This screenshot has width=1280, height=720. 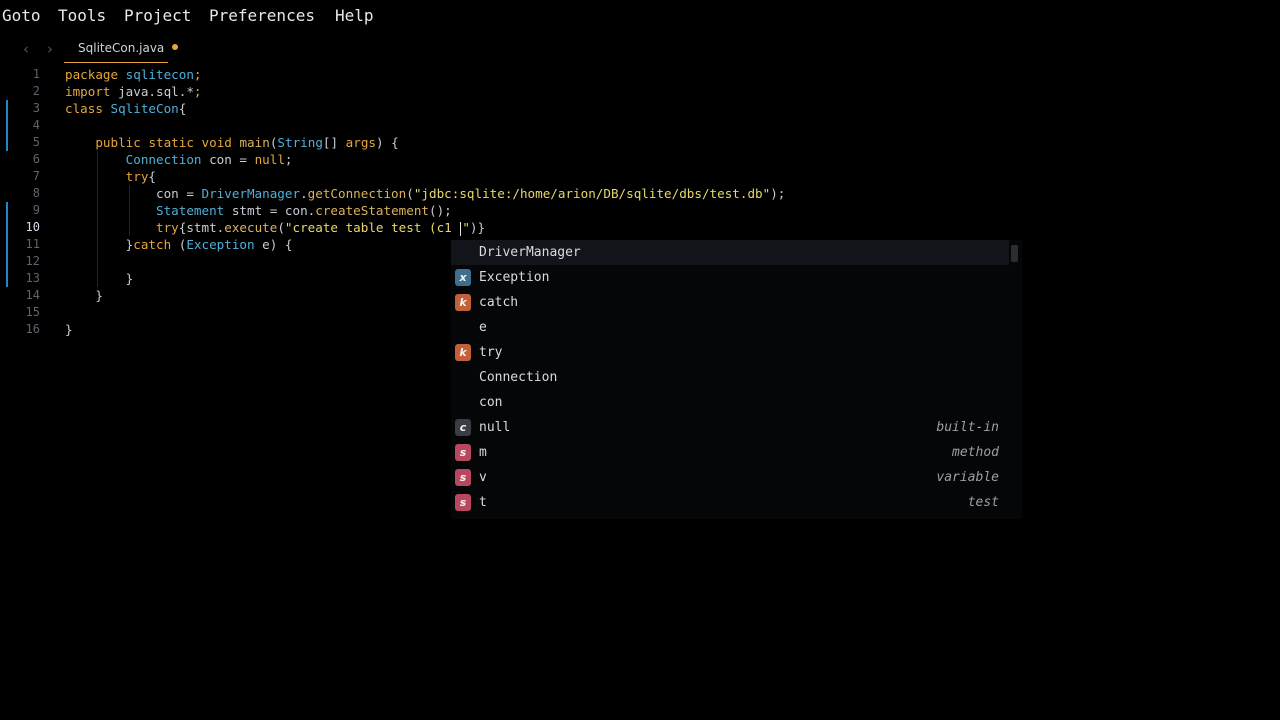 I want to click on line-number: 7, so click(x=36, y=176).